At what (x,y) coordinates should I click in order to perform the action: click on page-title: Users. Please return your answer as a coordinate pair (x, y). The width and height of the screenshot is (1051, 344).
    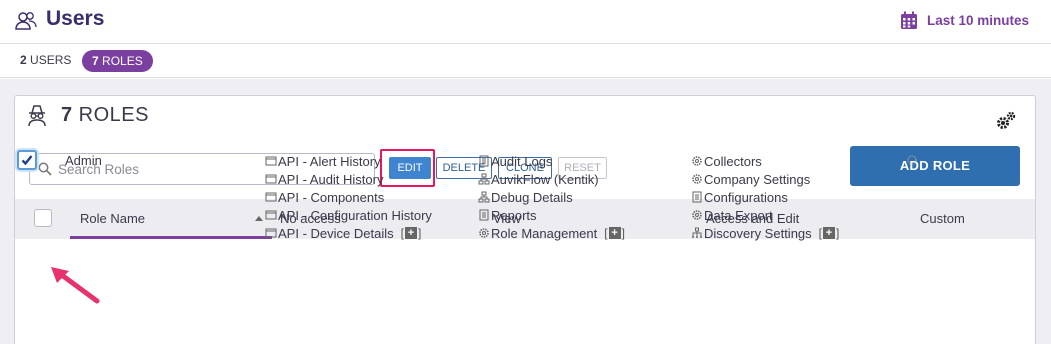
    Looking at the image, I should click on (75, 18).